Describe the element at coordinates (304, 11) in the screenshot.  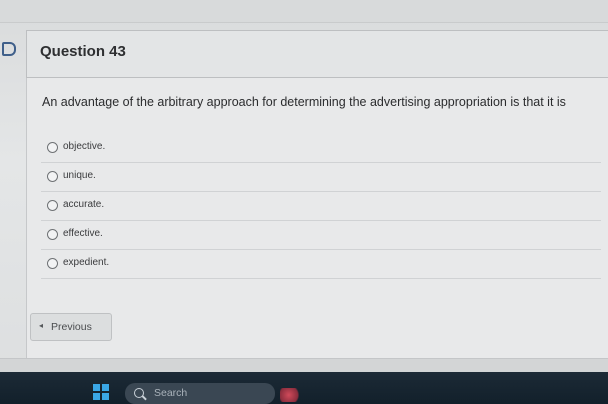
I see `page-top-strip` at that location.